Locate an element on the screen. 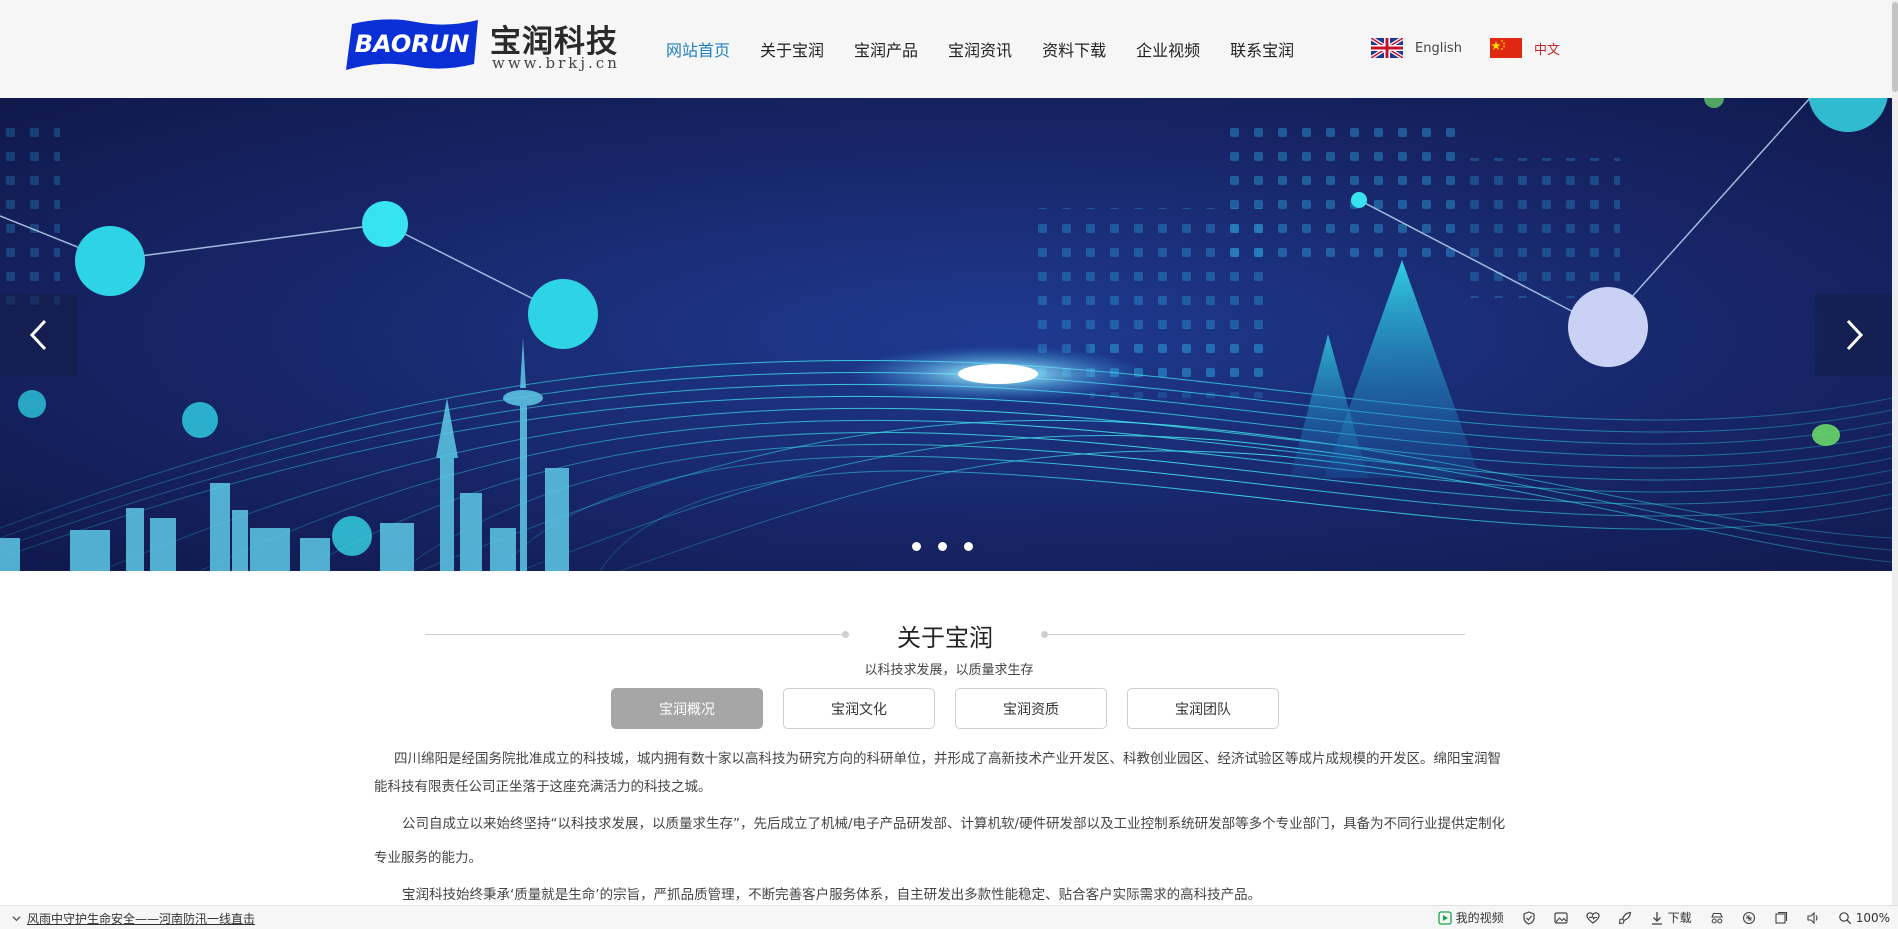  tab-qualifications: 宝润资质 is located at coordinates (1031, 708).